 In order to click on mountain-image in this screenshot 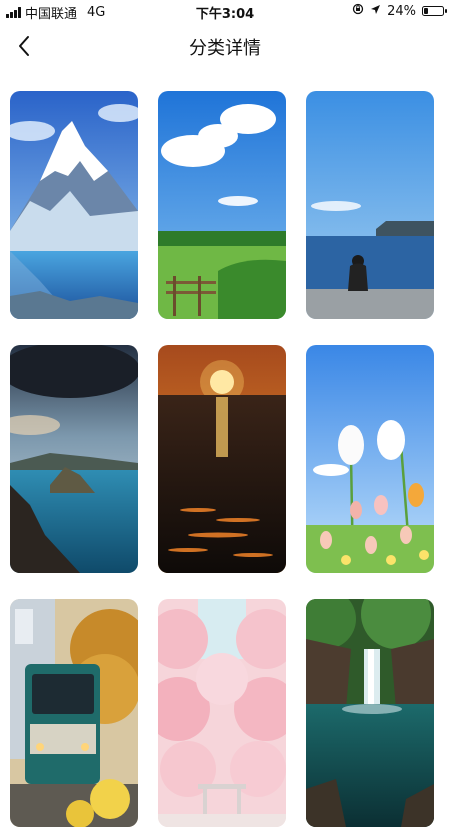, I will do `click(74, 205)`.